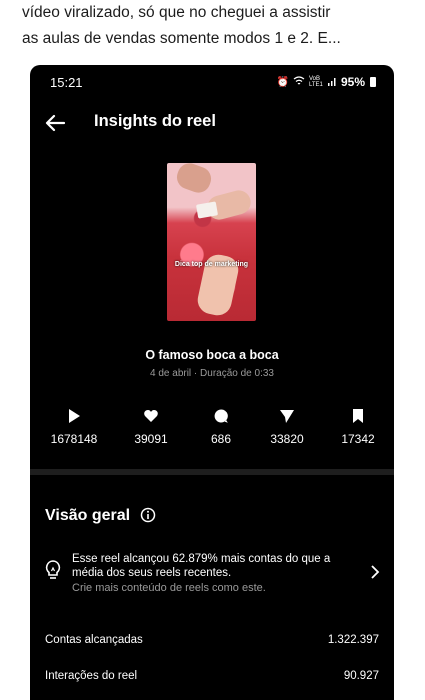 This screenshot has width=425, height=700. What do you see at coordinates (287, 416) in the screenshot?
I see `share-icon` at bounding box center [287, 416].